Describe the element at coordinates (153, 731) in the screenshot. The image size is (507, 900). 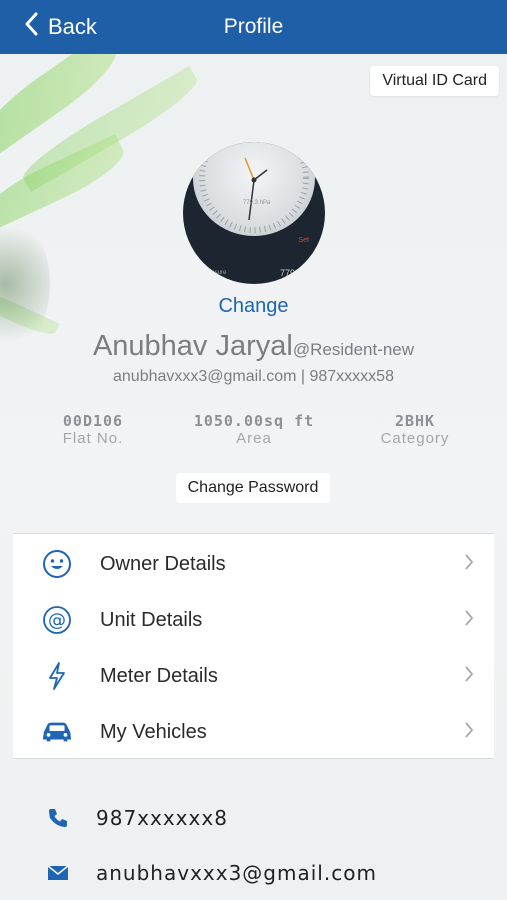
I see `menu-item-label: My Vehicles` at that location.